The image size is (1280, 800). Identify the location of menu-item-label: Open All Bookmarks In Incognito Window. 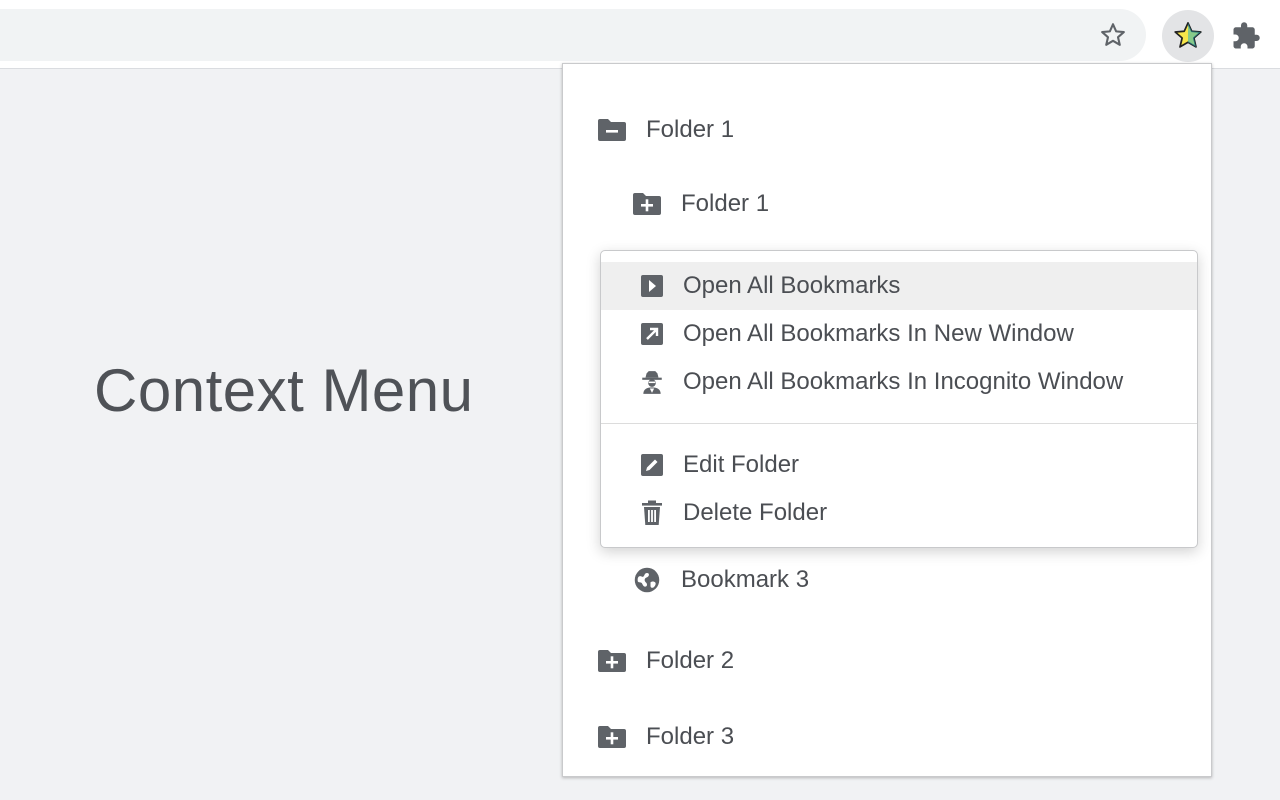
(903, 381).